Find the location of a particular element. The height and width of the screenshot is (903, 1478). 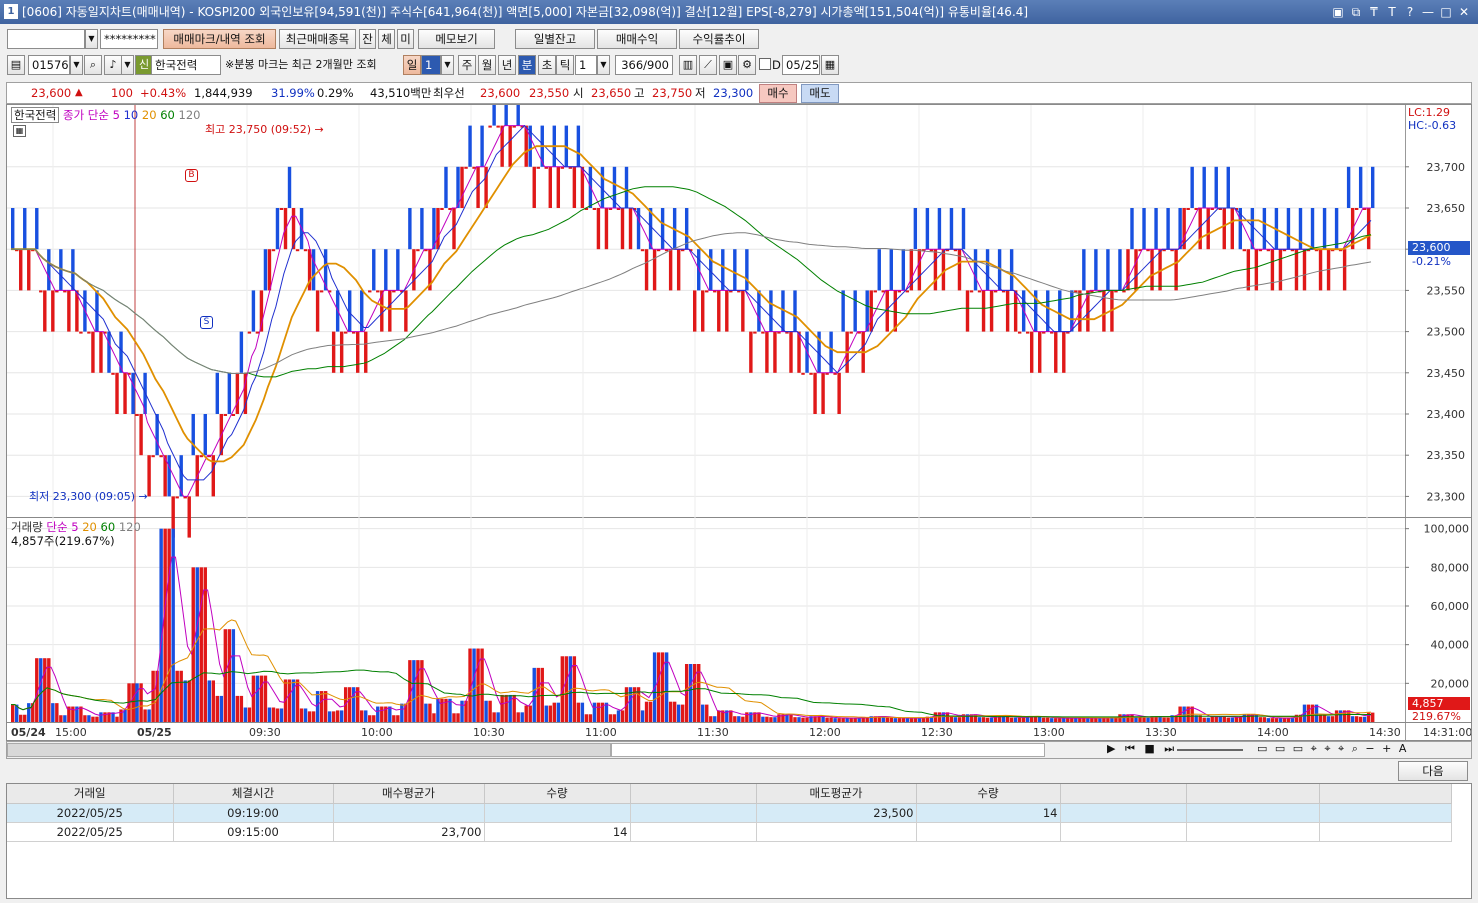

return-trend-button: 수익률추이 is located at coordinates (719, 39).